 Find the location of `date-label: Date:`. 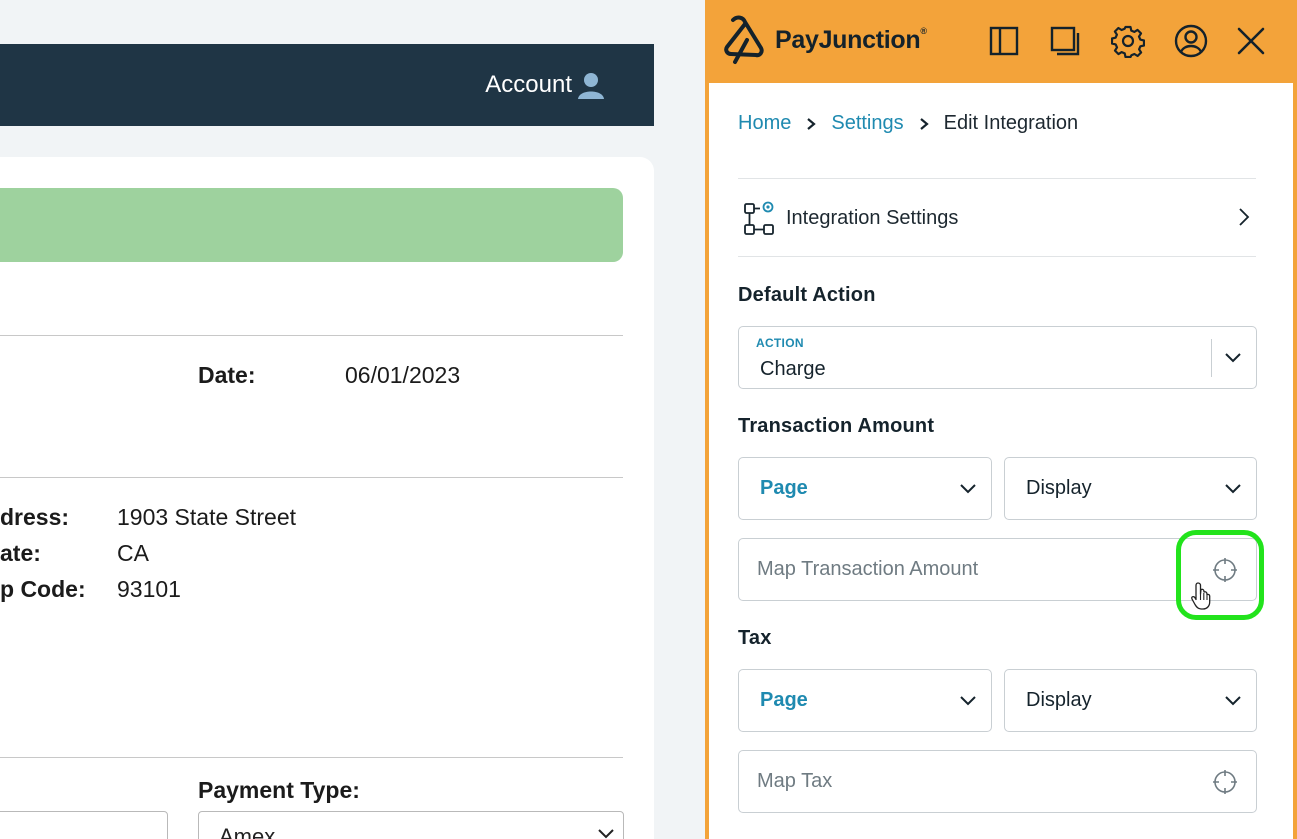

date-label: Date: is located at coordinates (227, 375).